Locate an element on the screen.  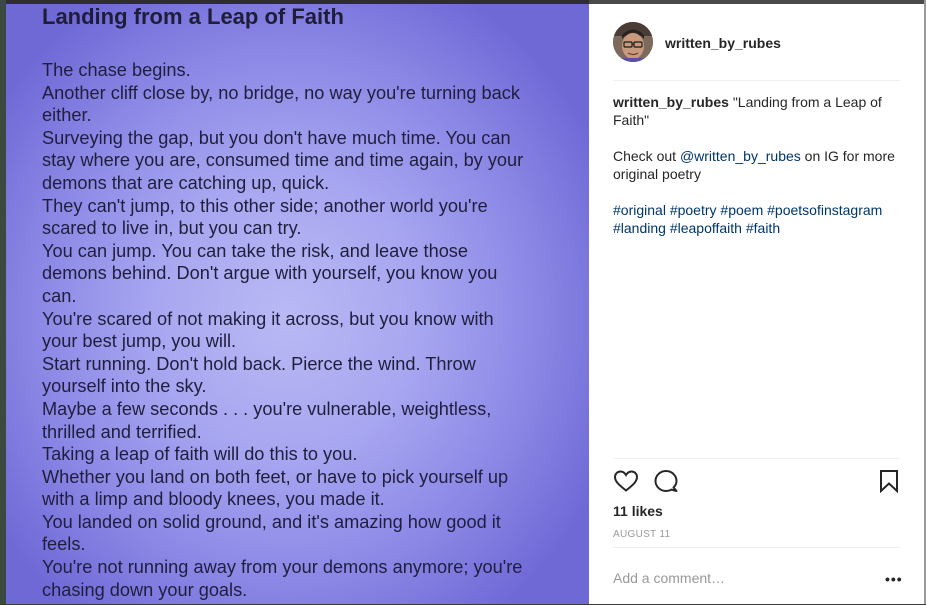
poem-line: scared to live in, but you can try. is located at coordinates (172, 228).